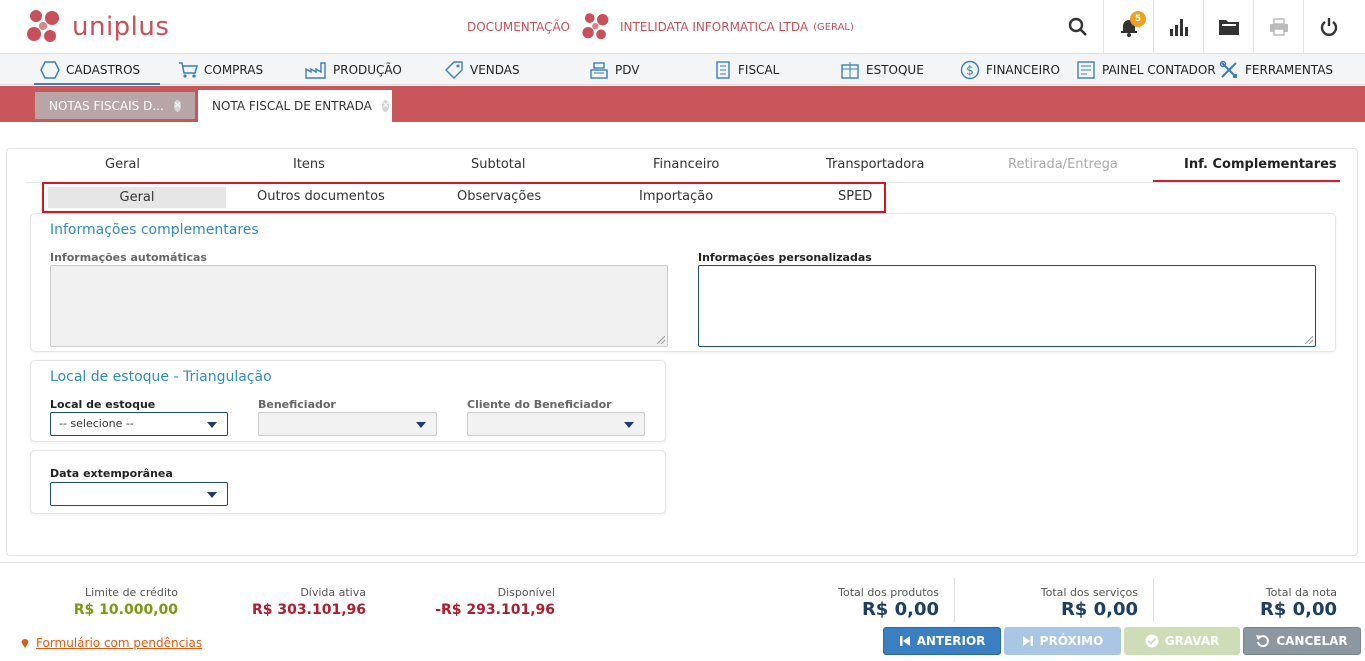 The width and height of the screenshot is (1365, 661). I want to click on available-label: Disponível, so click(526, 592).